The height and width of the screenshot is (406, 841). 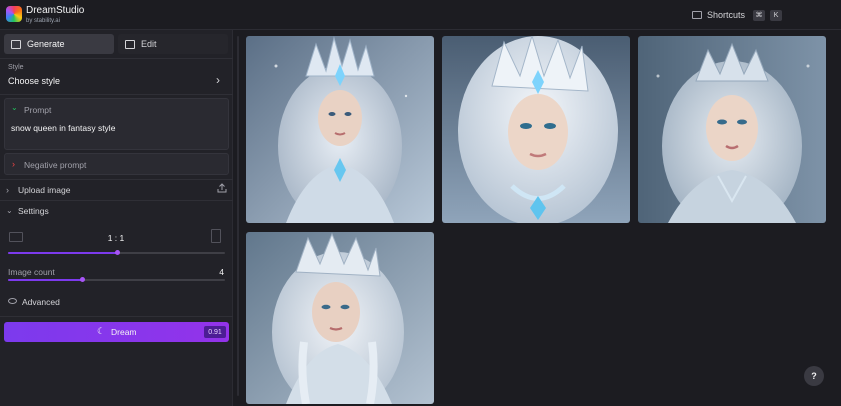 I want to click on eye-icon, so click(x=12, y=301).